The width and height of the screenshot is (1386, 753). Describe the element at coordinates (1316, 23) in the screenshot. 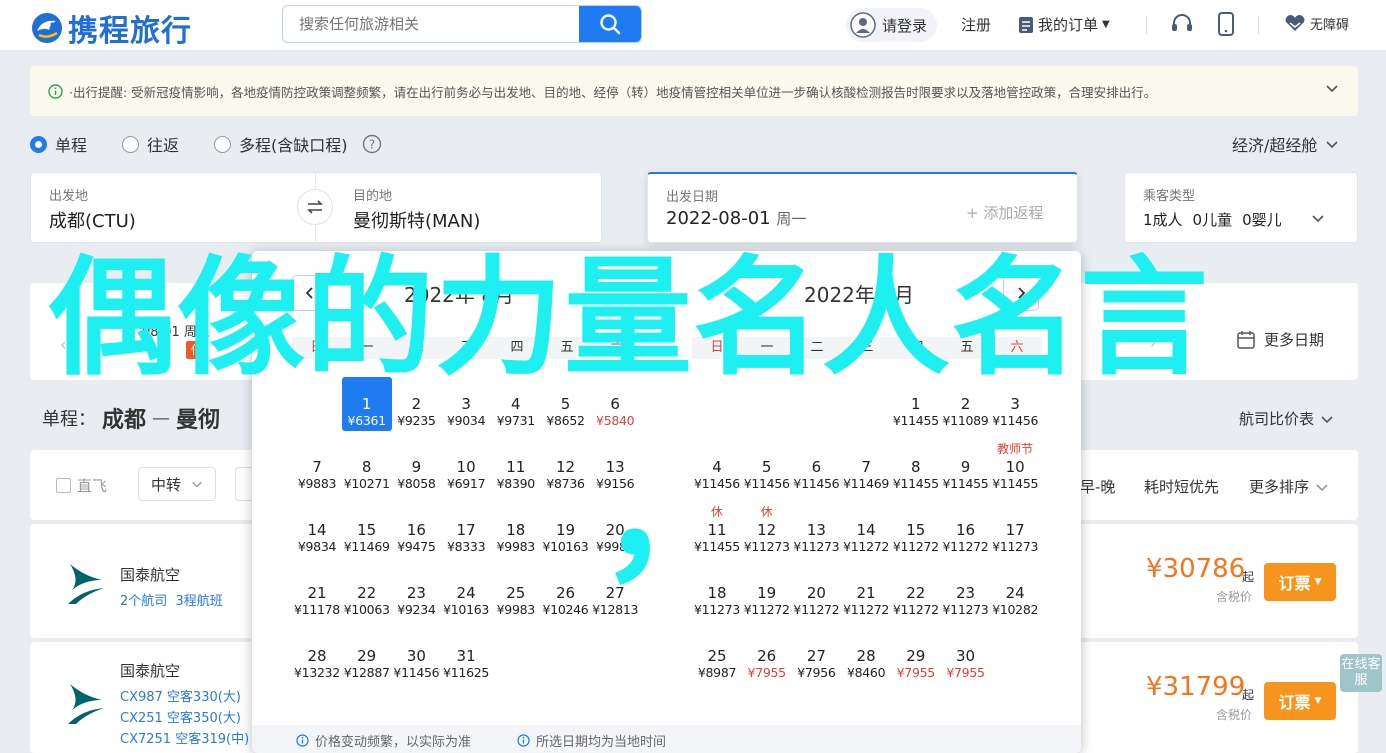

I see `accessibility-button: 无障碍` at that location.